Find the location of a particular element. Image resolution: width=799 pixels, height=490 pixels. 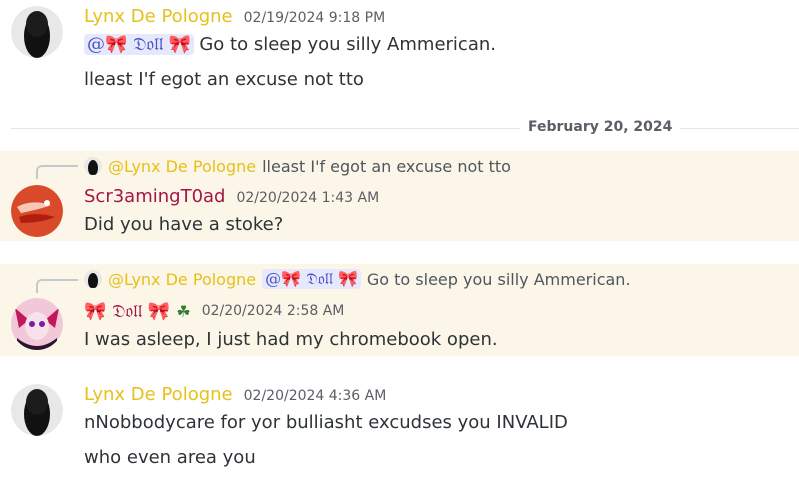

message-header: 🎀 𝔇𝔬𝔩𝔩 🎀 ☘ 02/20/2024 2:58 AM is located at coordinates (214, 311).